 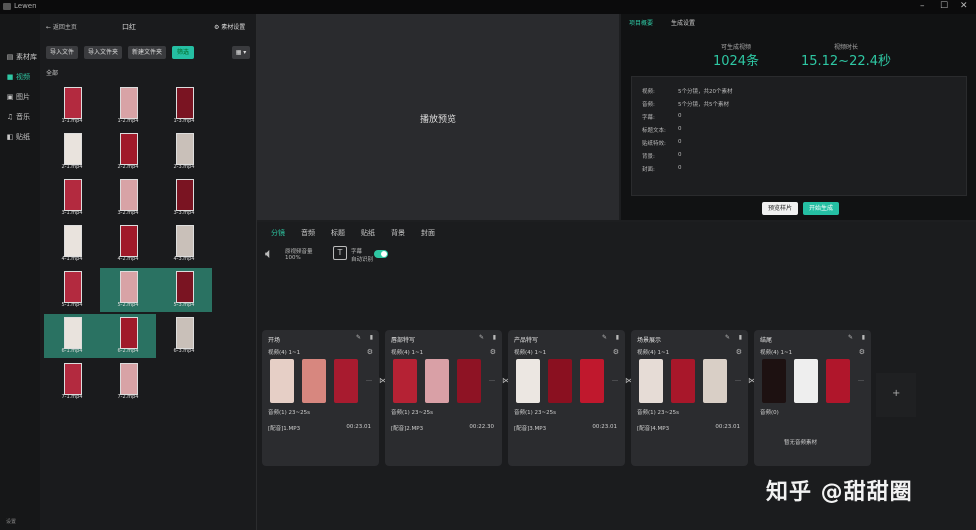 I want to click on filter-button: 筛选, so click(x=183, y=52).